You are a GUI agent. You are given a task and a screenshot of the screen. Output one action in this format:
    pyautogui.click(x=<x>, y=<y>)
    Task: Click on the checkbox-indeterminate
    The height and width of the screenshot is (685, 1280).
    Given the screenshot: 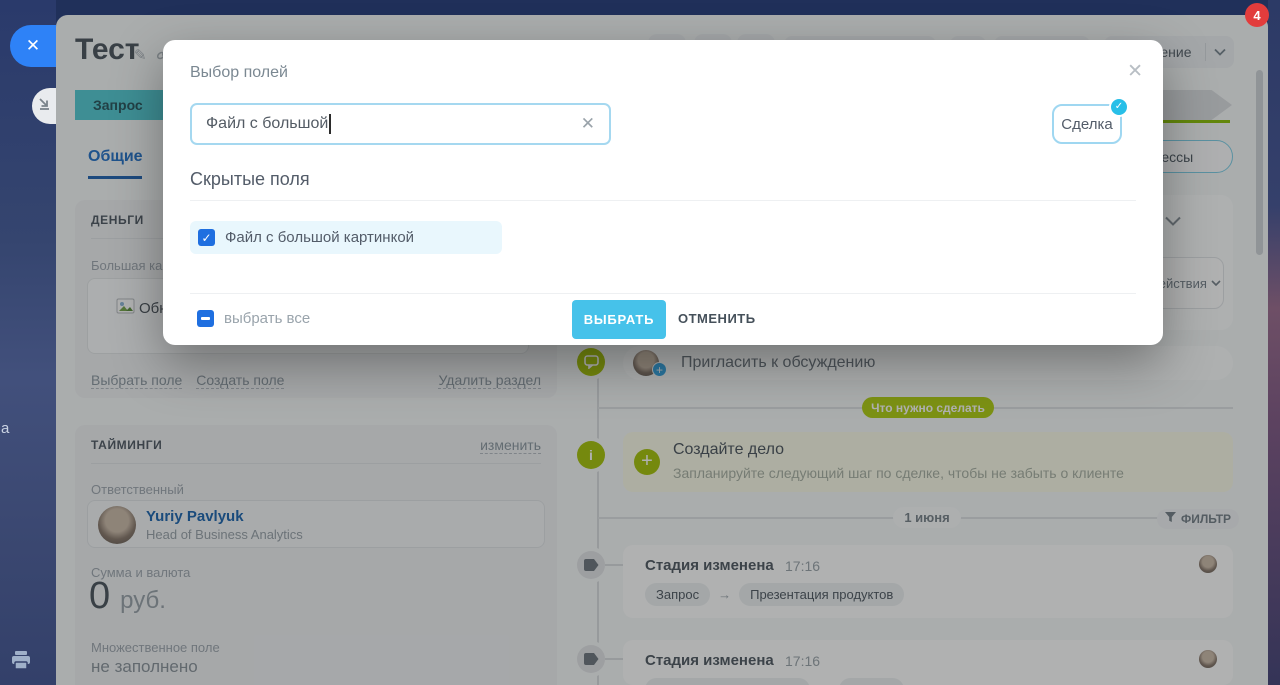 What is the action you would take?
    pyautogui.click(x=205, y=318)
    